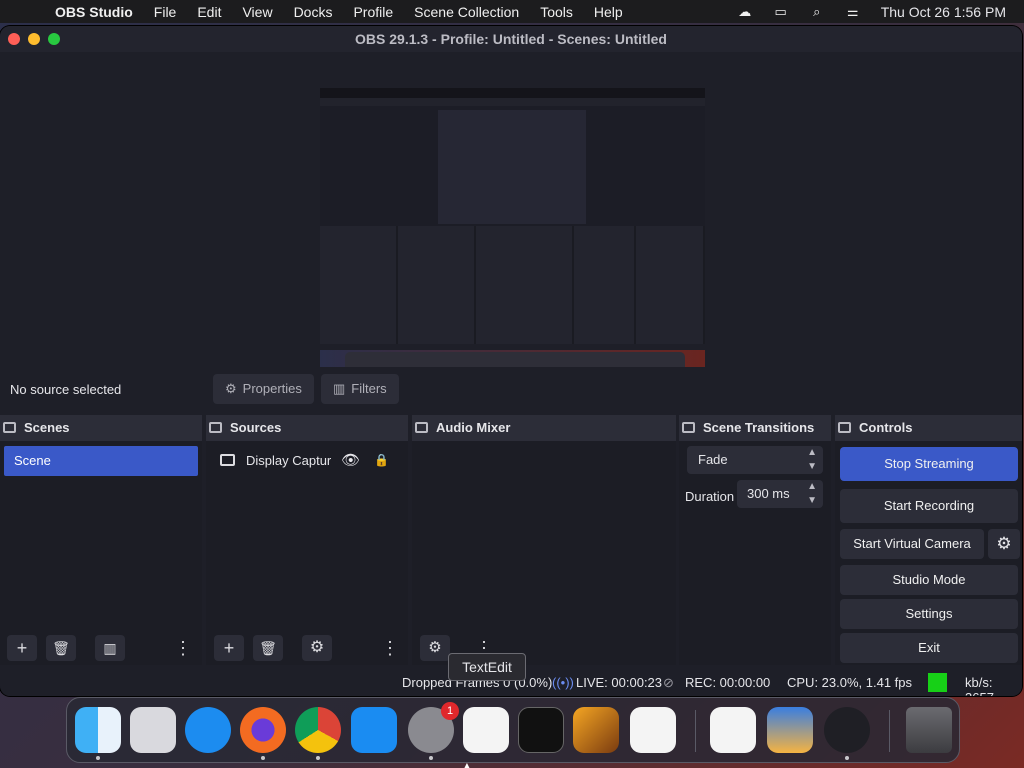 The image size is (1024, 768). Describe the element at coordinates (847, 730) in the screenshot. I see `obs-studio-icon` at that location.